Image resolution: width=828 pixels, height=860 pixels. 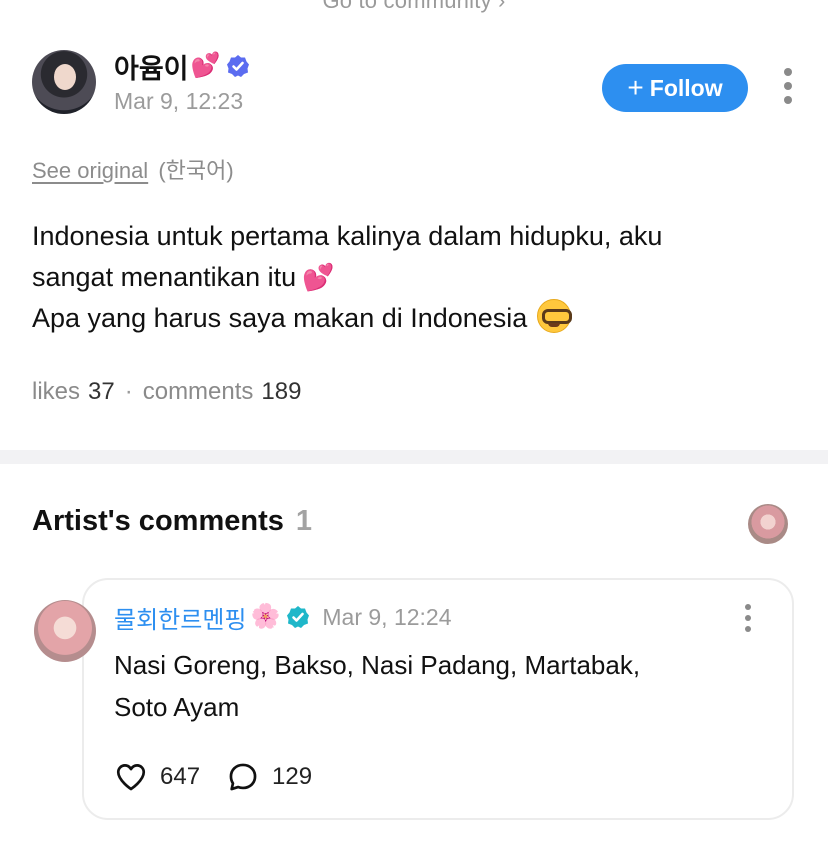 I want to click on post-body-line-2: sangat menantikan itu 💕, so click(x=402, y=277).